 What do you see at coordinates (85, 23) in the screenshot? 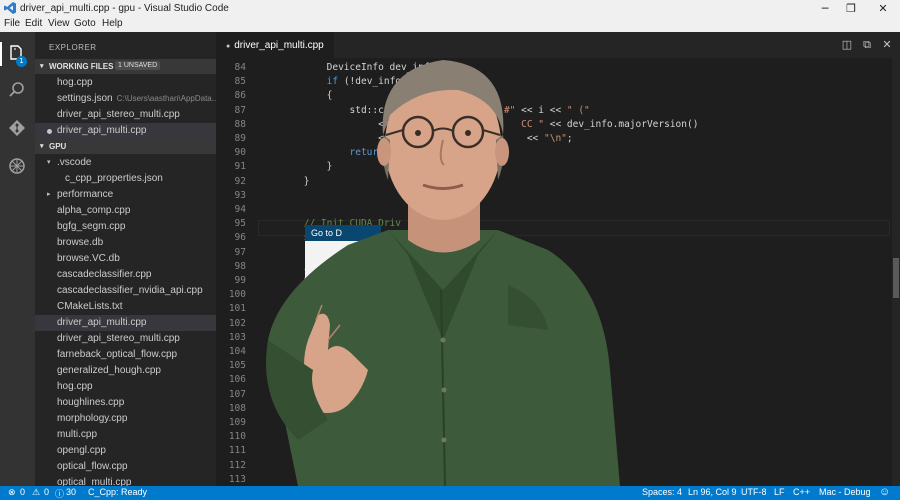
I see `menu-goto: Goto` at bounding box center [85, 23].